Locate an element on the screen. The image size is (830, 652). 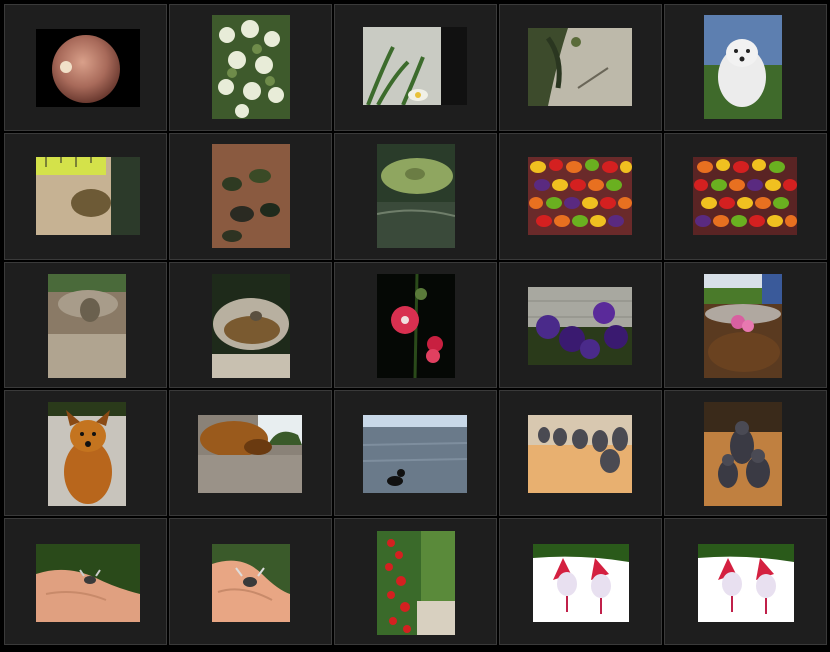
brown-dog-icon is located at coordinates (87, 454).